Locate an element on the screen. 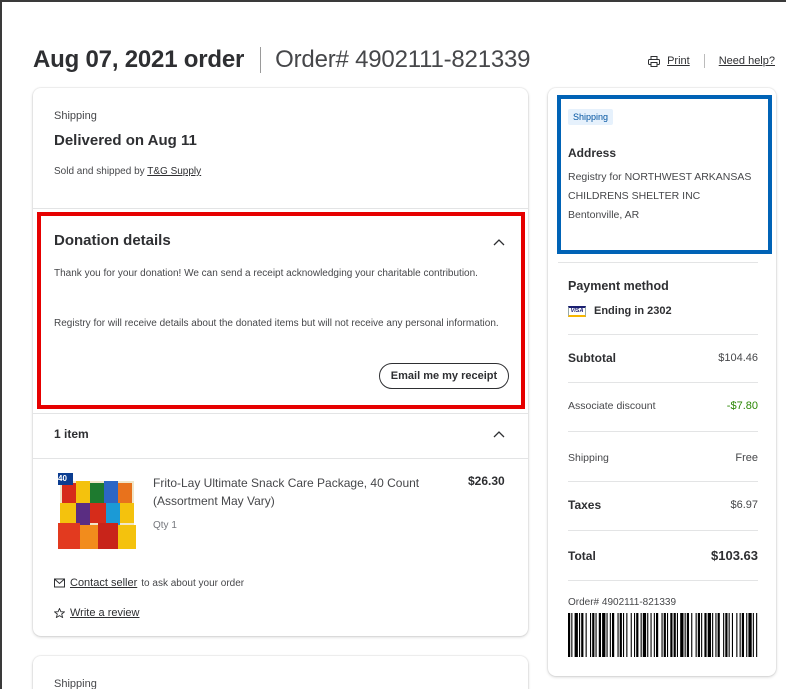  total-value: $103.63 is located at coordinates (734, 555).